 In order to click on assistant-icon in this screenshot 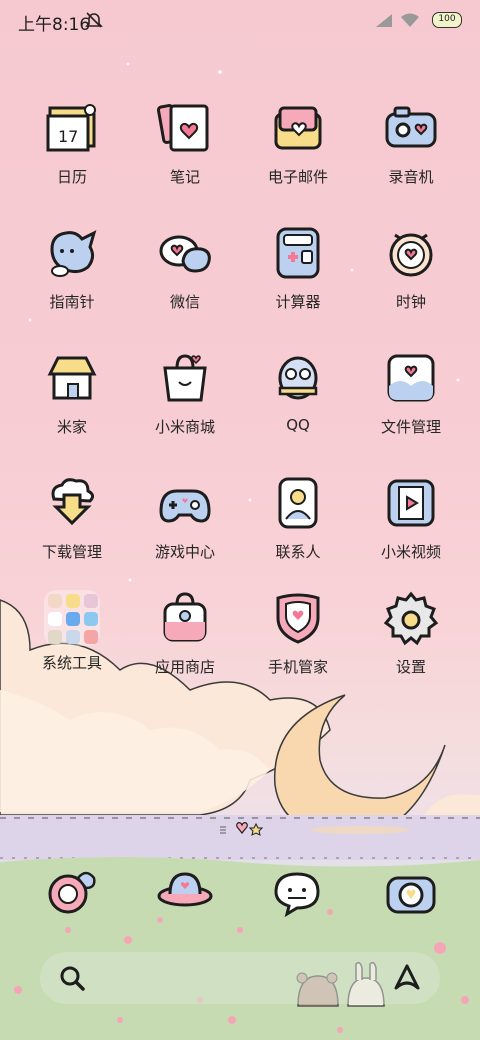, I will do `click(407, 977)`.